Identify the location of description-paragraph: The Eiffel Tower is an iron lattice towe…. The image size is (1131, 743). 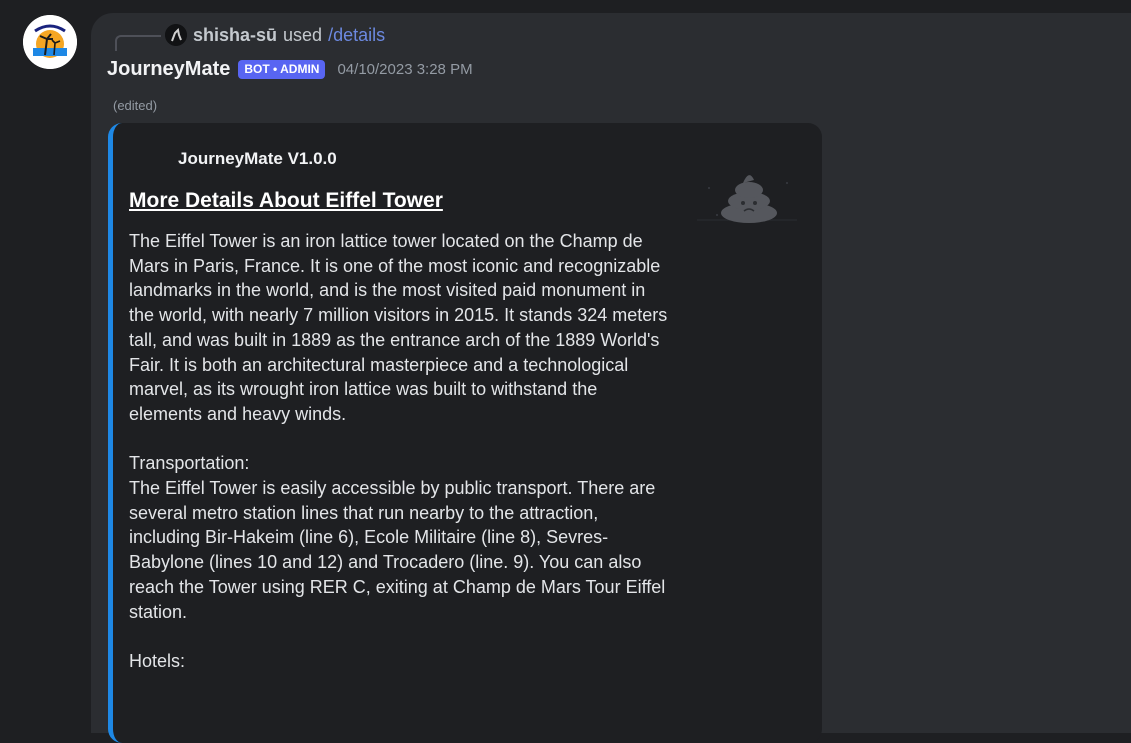
(398, 327).